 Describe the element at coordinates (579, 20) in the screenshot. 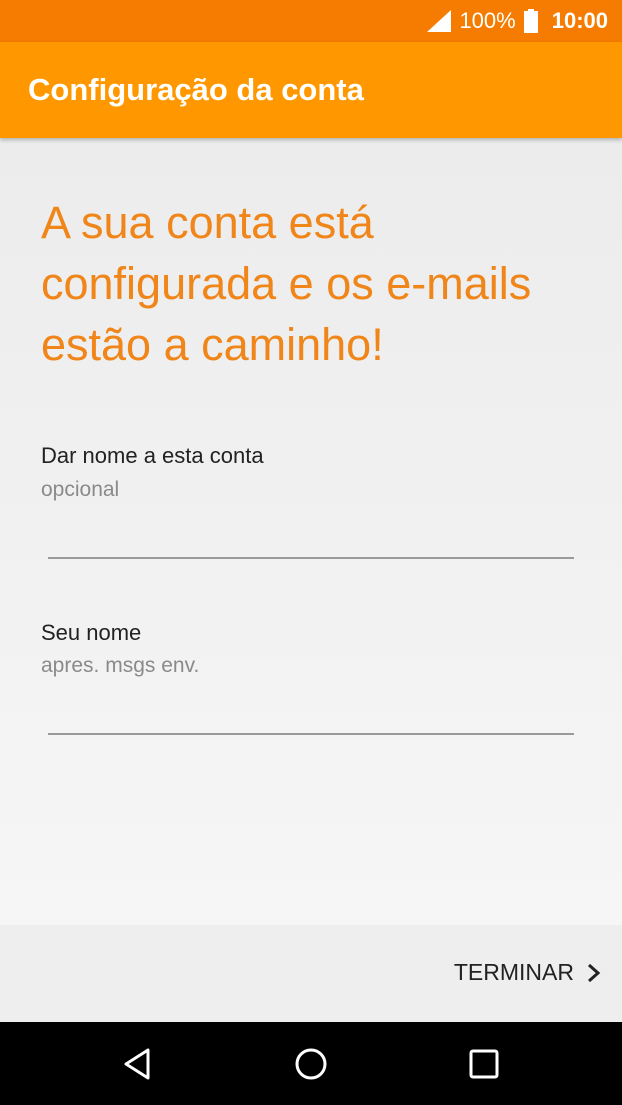

I see `clock: 10:00` at that location.